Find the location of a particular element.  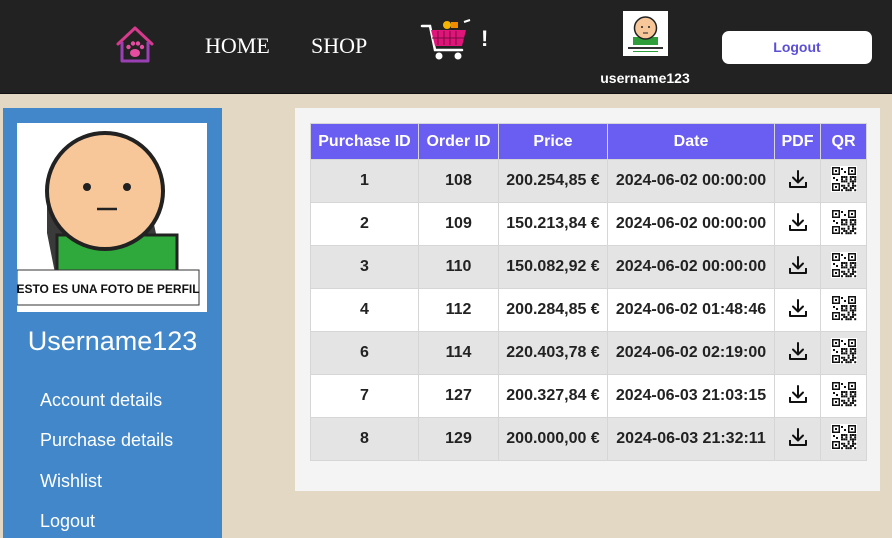

cell-date: 2024-06-03 21:32:11 is located at coordinates (691, 439).